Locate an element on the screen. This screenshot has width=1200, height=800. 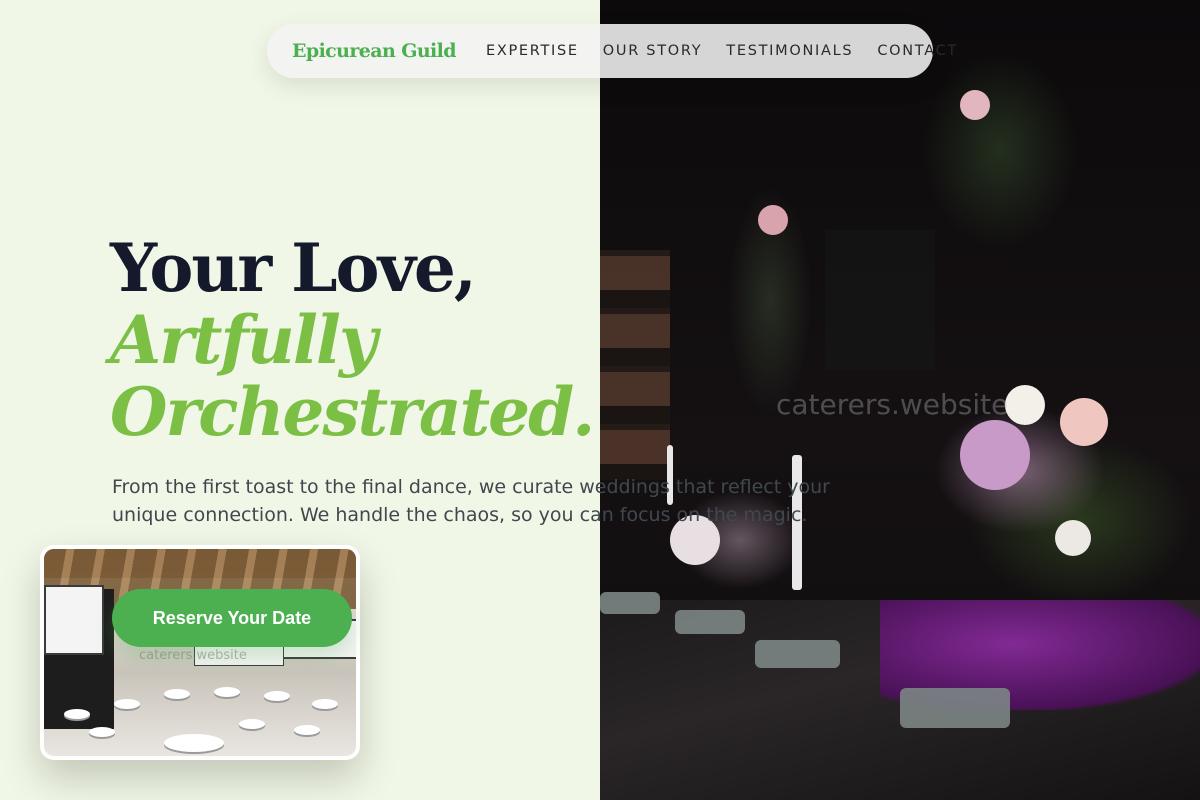
venue-image-card: caterers.website is located at coordinates (200, 652).